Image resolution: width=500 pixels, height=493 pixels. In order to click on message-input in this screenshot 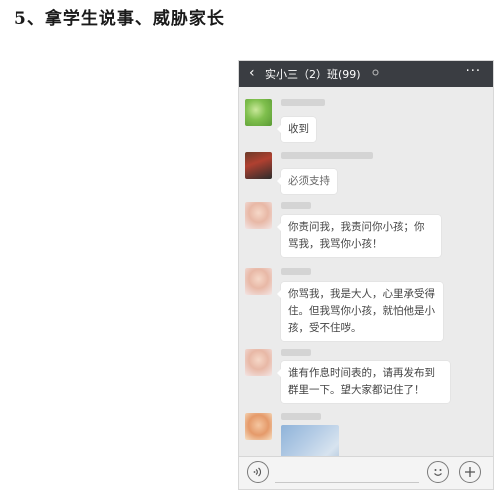, I will do `click(347, 472)`.